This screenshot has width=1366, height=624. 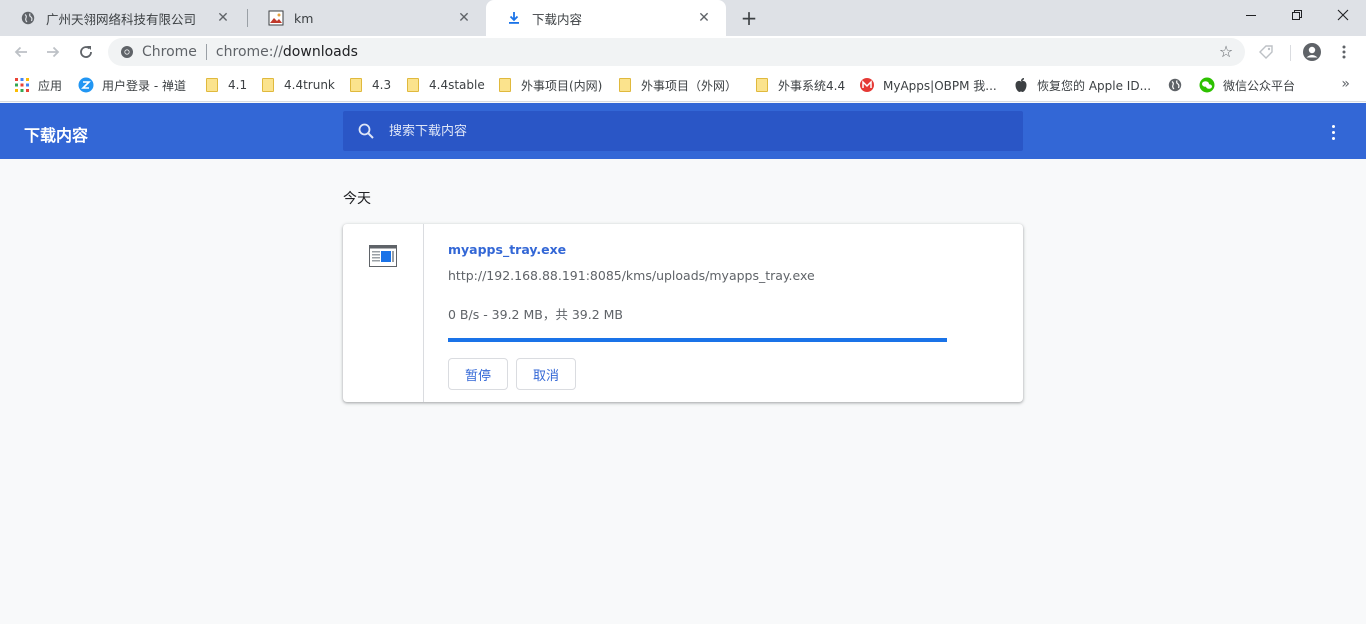 What do you see at coordinates (86, 85) in the screenshot?
I see `zentao-icon` at bounding box center [86, 85].